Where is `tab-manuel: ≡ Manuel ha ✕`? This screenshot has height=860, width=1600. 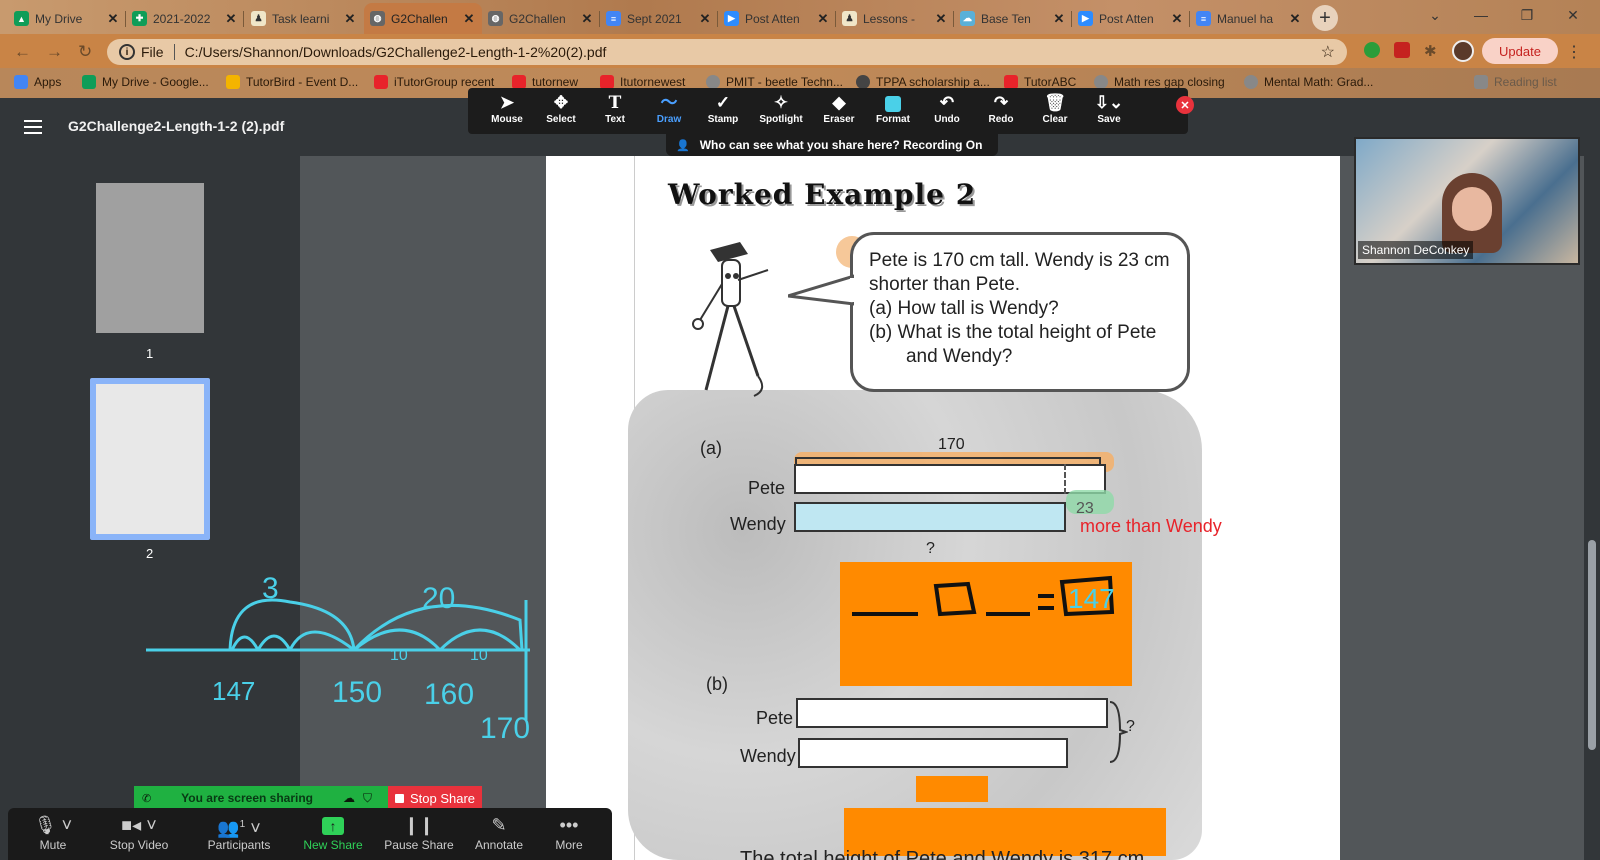 tab-manuel: ≡ Manuel ha ✕ is located at coordinates (1249, 18).